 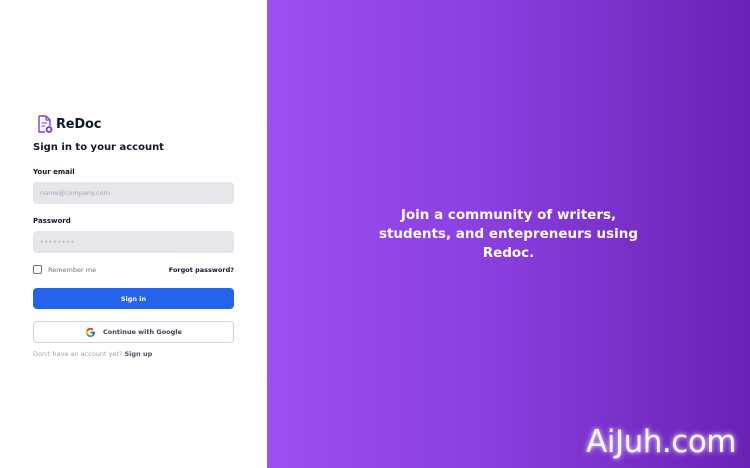 I want to click on remember-me: Remember me, so click(x=64, y=269).